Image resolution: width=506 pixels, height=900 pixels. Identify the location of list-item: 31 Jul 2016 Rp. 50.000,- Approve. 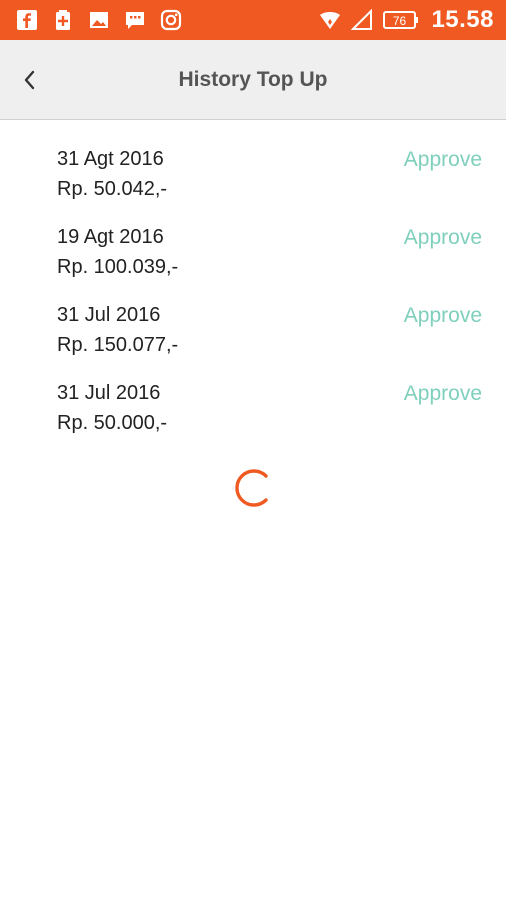
(253, 413).